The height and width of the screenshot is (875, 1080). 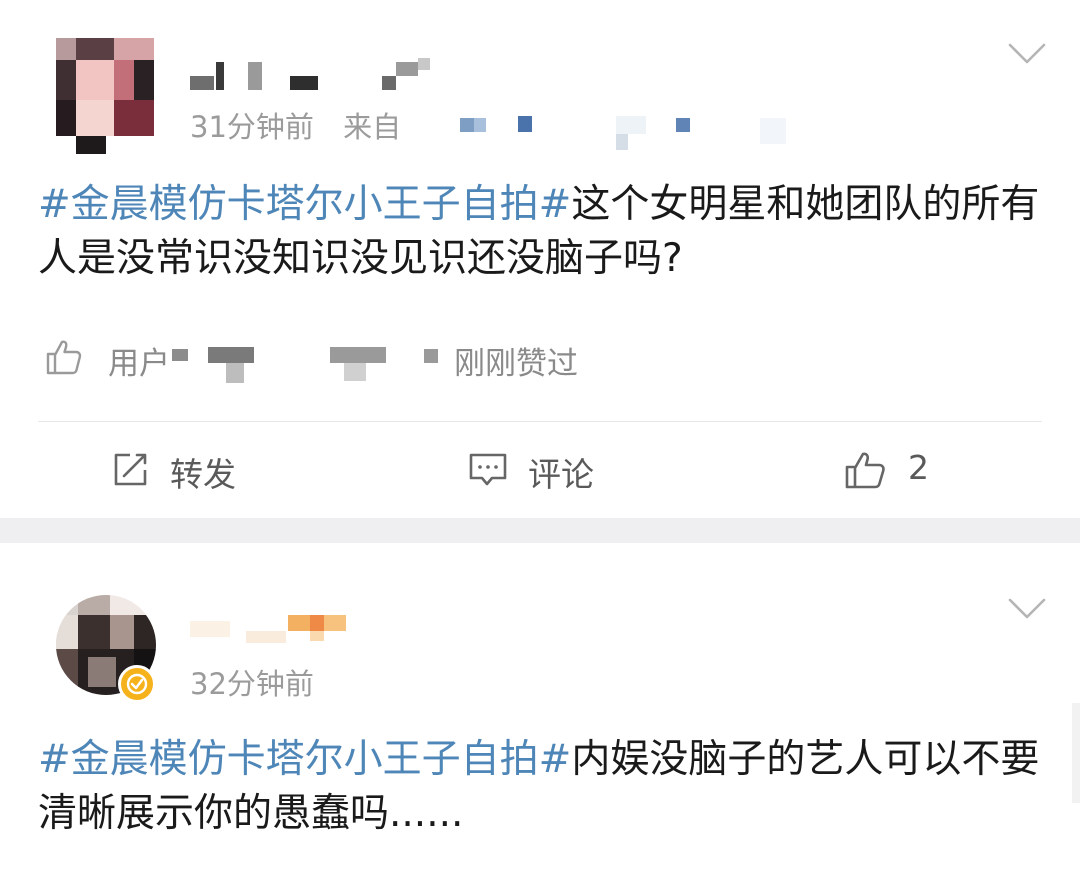 What do you see at coordinates (904, 470) in the screenshot?
I see `like-button: 2` at bounding box center [904, 470].